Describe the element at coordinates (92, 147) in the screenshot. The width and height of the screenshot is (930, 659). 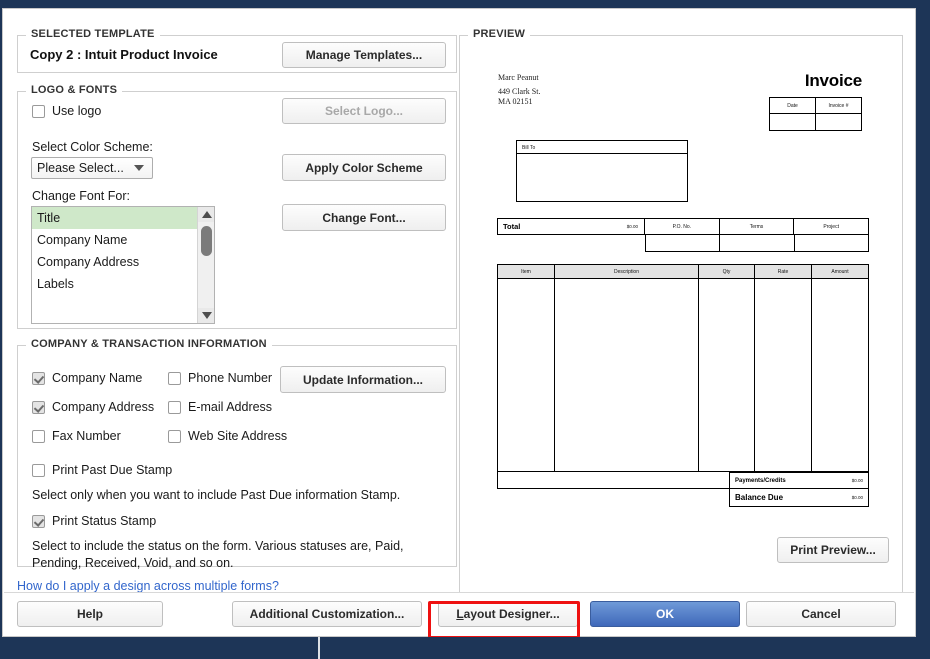
I see `select-color-scheme-label: Select Color Scheme:` at that location.